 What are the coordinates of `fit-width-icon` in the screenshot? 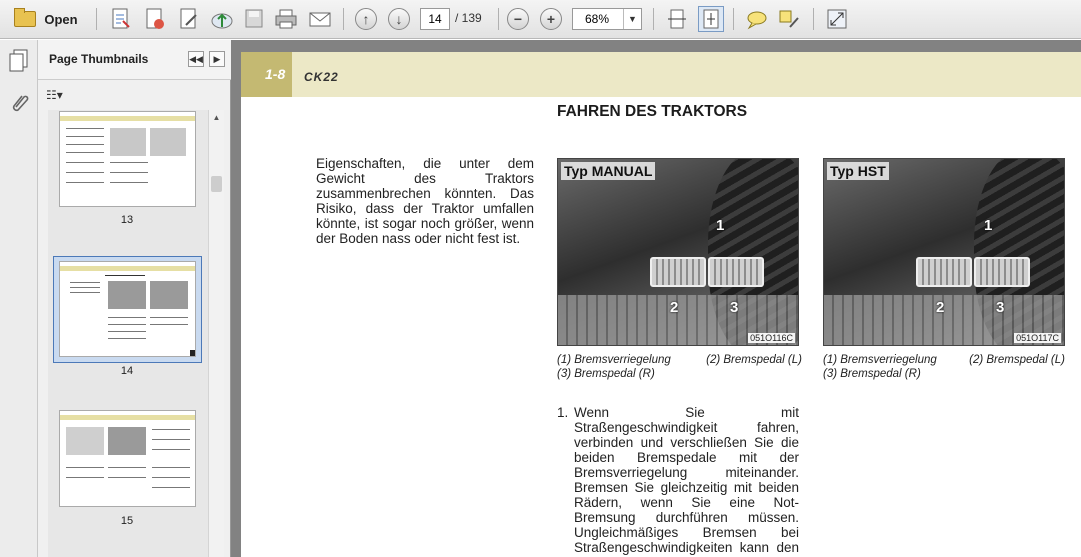 It's located at (677, 19).